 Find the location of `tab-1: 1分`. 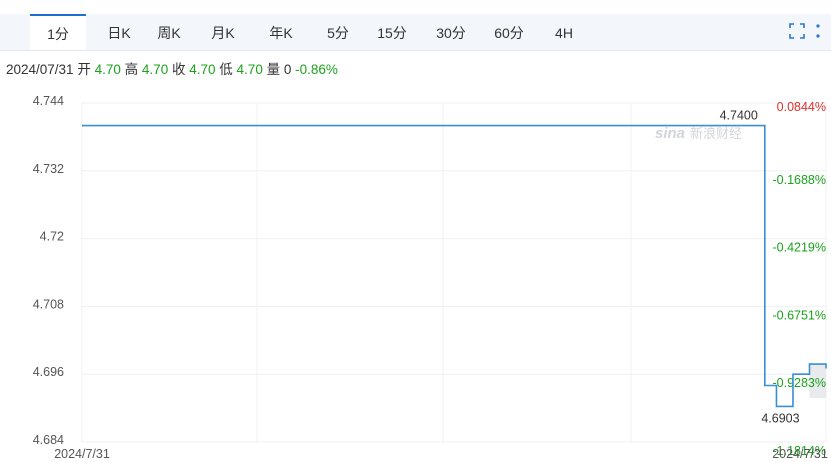

tab-1: 1分 is located at coordinates (58, 32).